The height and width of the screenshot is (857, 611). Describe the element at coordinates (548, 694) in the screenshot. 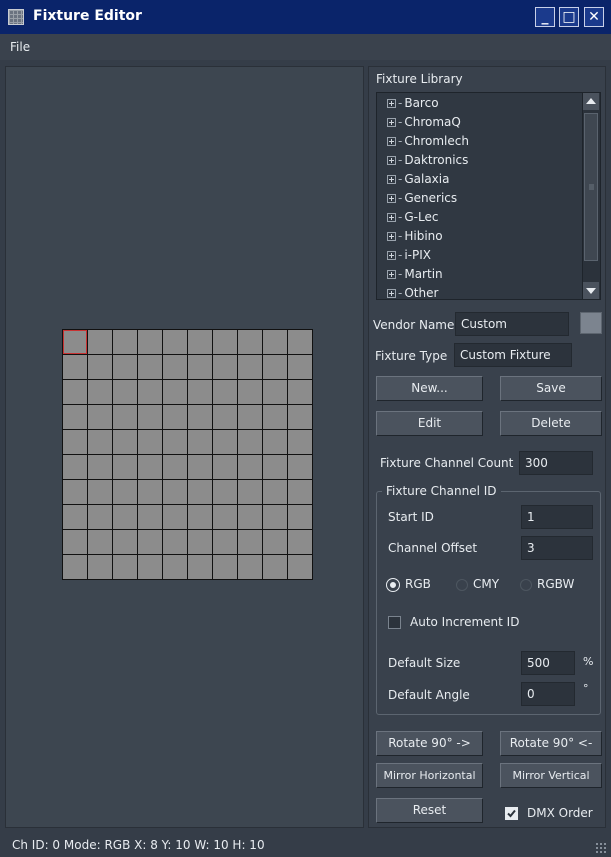

I see `default-angle-field: 0` at that location.